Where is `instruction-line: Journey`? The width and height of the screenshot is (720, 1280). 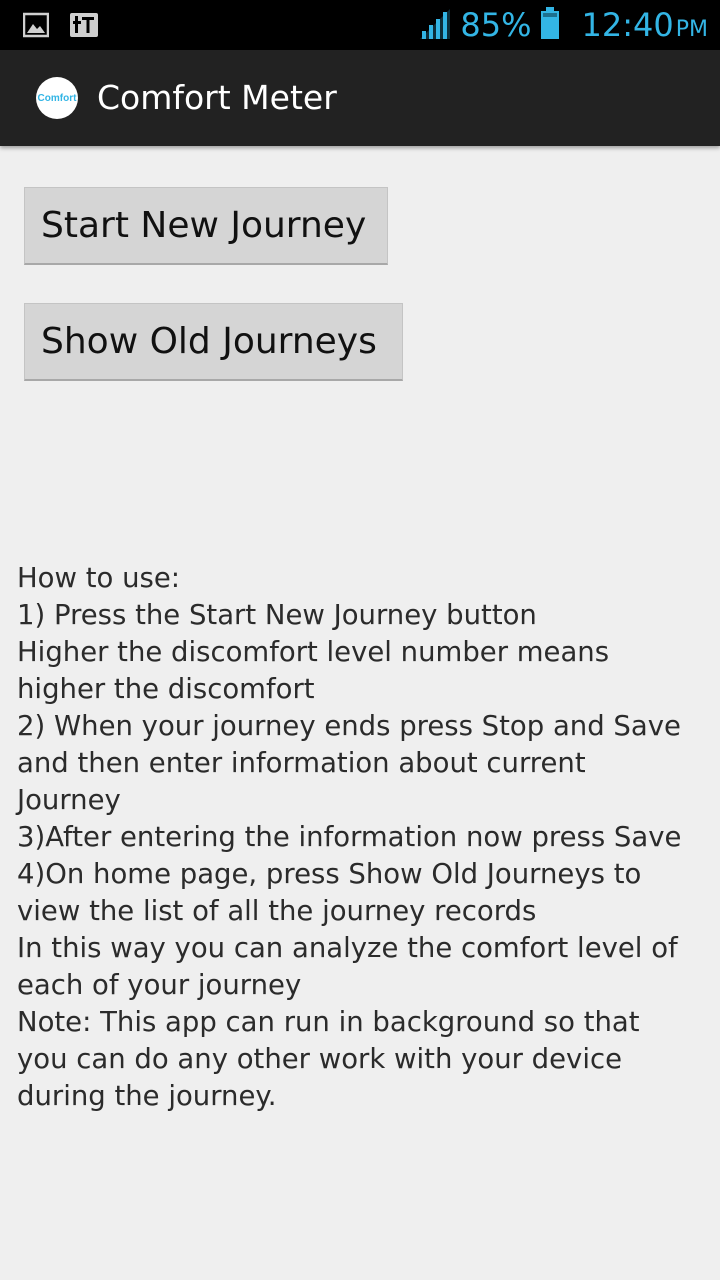
instruction-line: Journey is located at coordinates (69, 800).